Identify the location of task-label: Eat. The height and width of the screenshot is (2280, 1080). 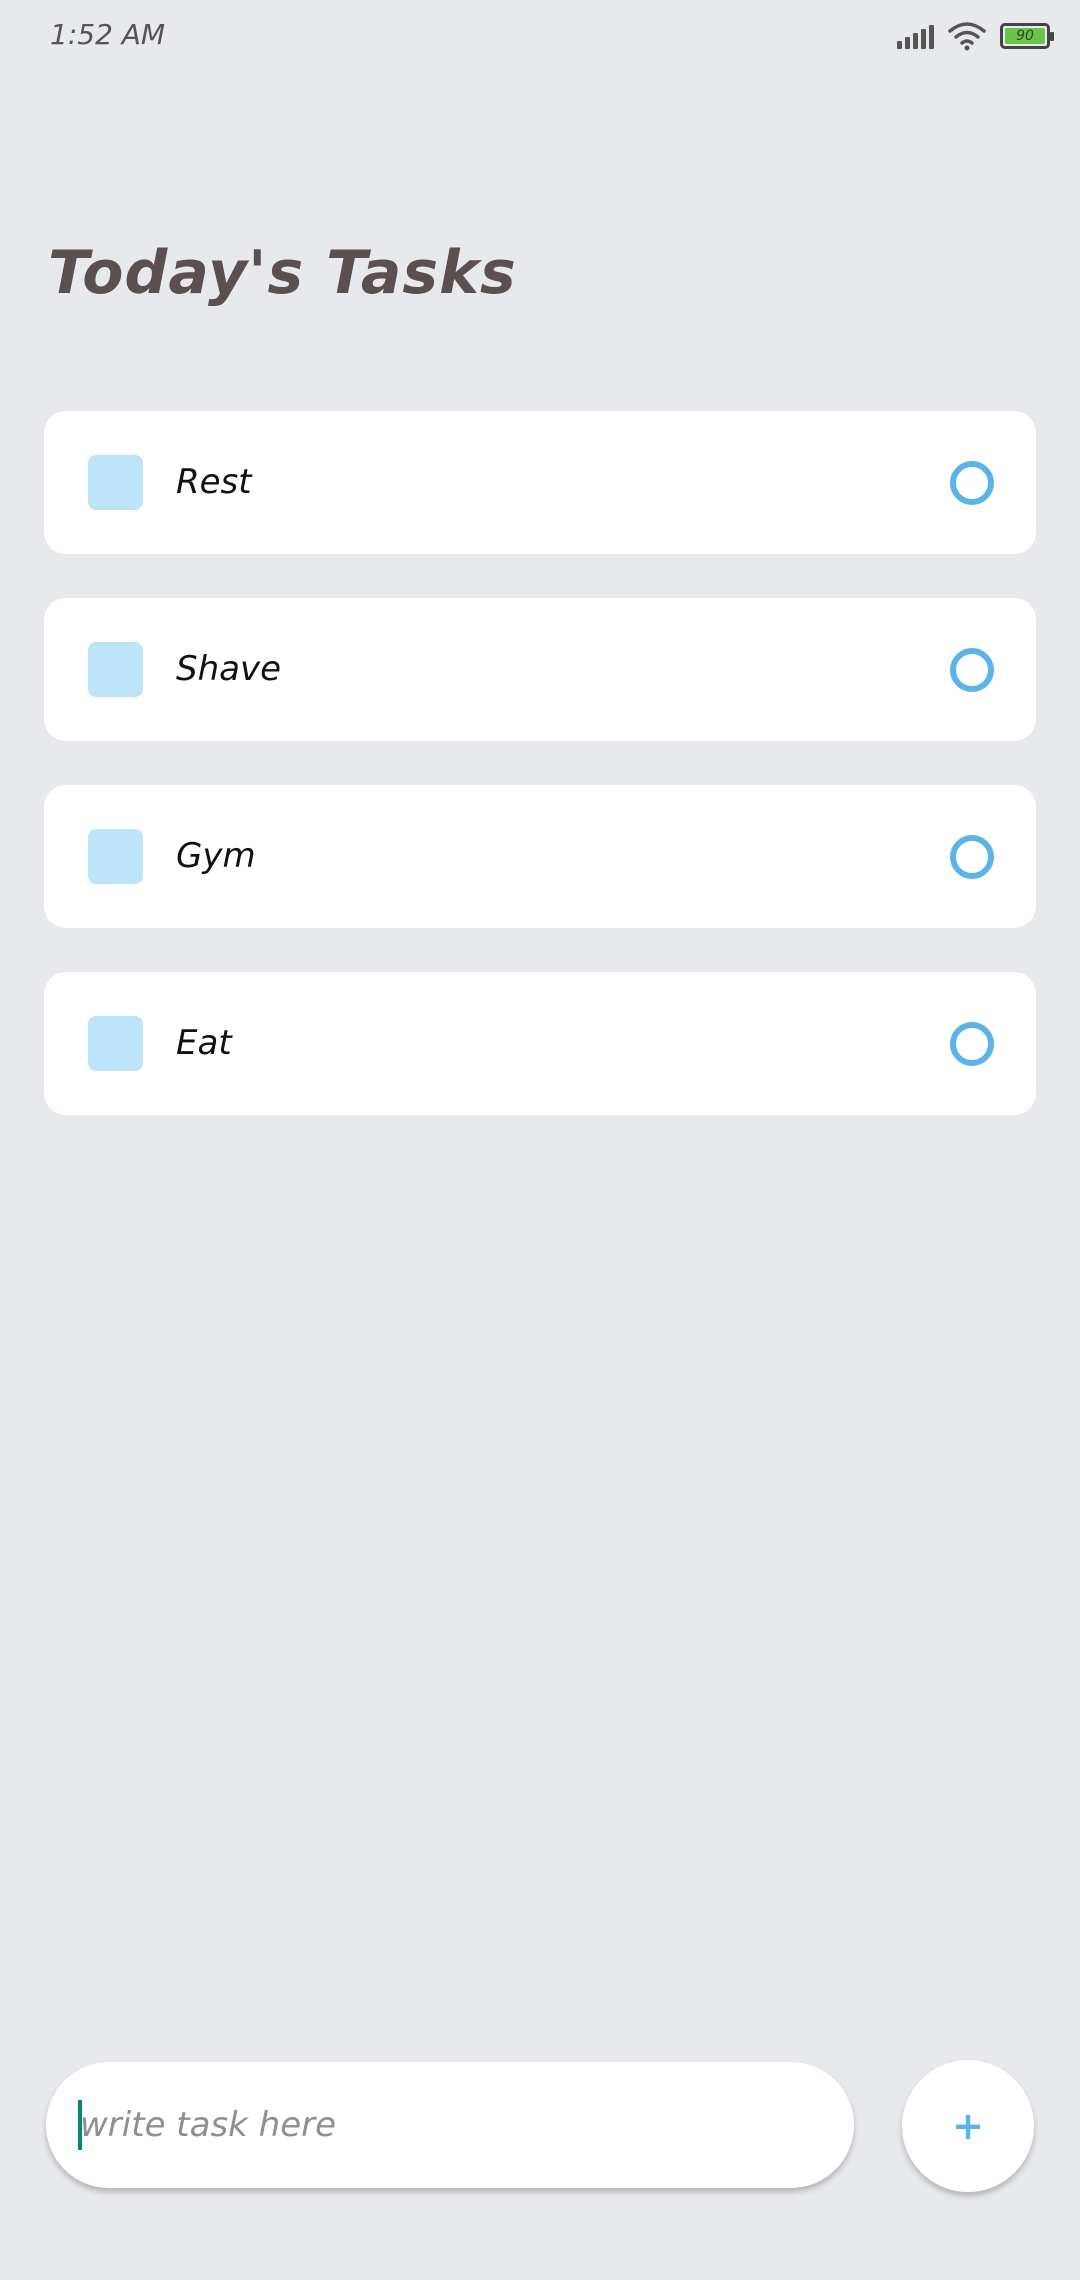
(204, 1043).